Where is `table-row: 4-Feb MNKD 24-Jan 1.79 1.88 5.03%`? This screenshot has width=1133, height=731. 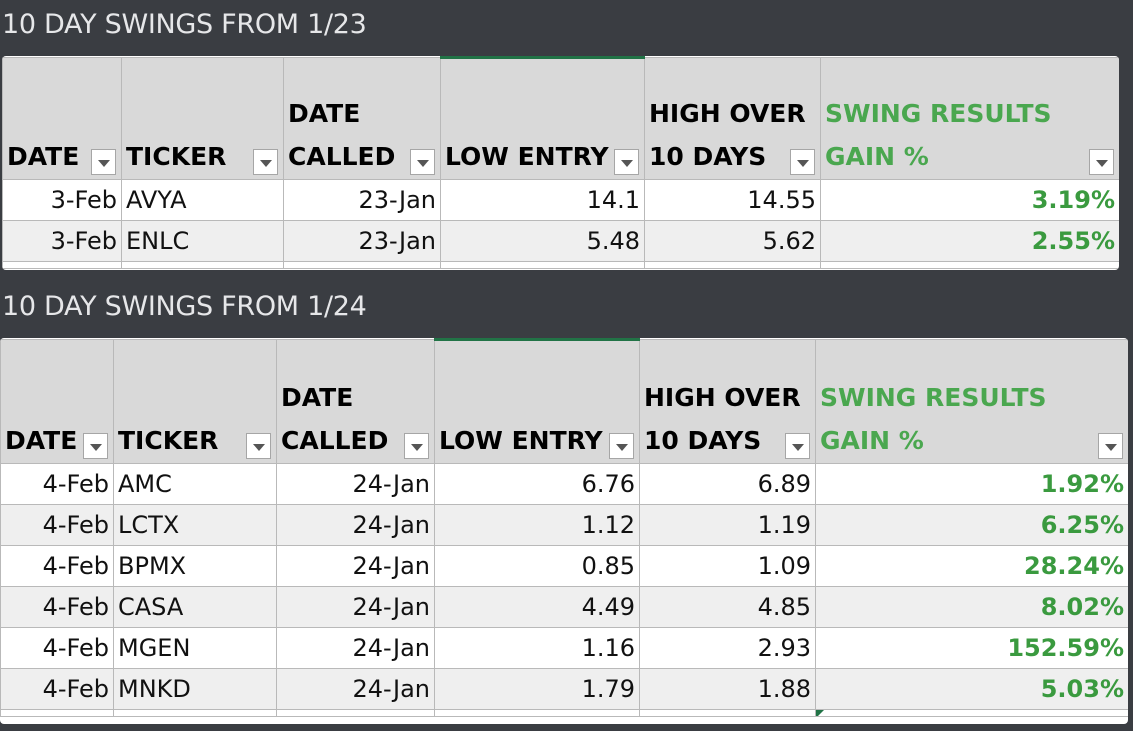
table-row: 4-Feb MNKD 24-Jan 1.79 1.88 5.03% is located at coordinates (564, 689).